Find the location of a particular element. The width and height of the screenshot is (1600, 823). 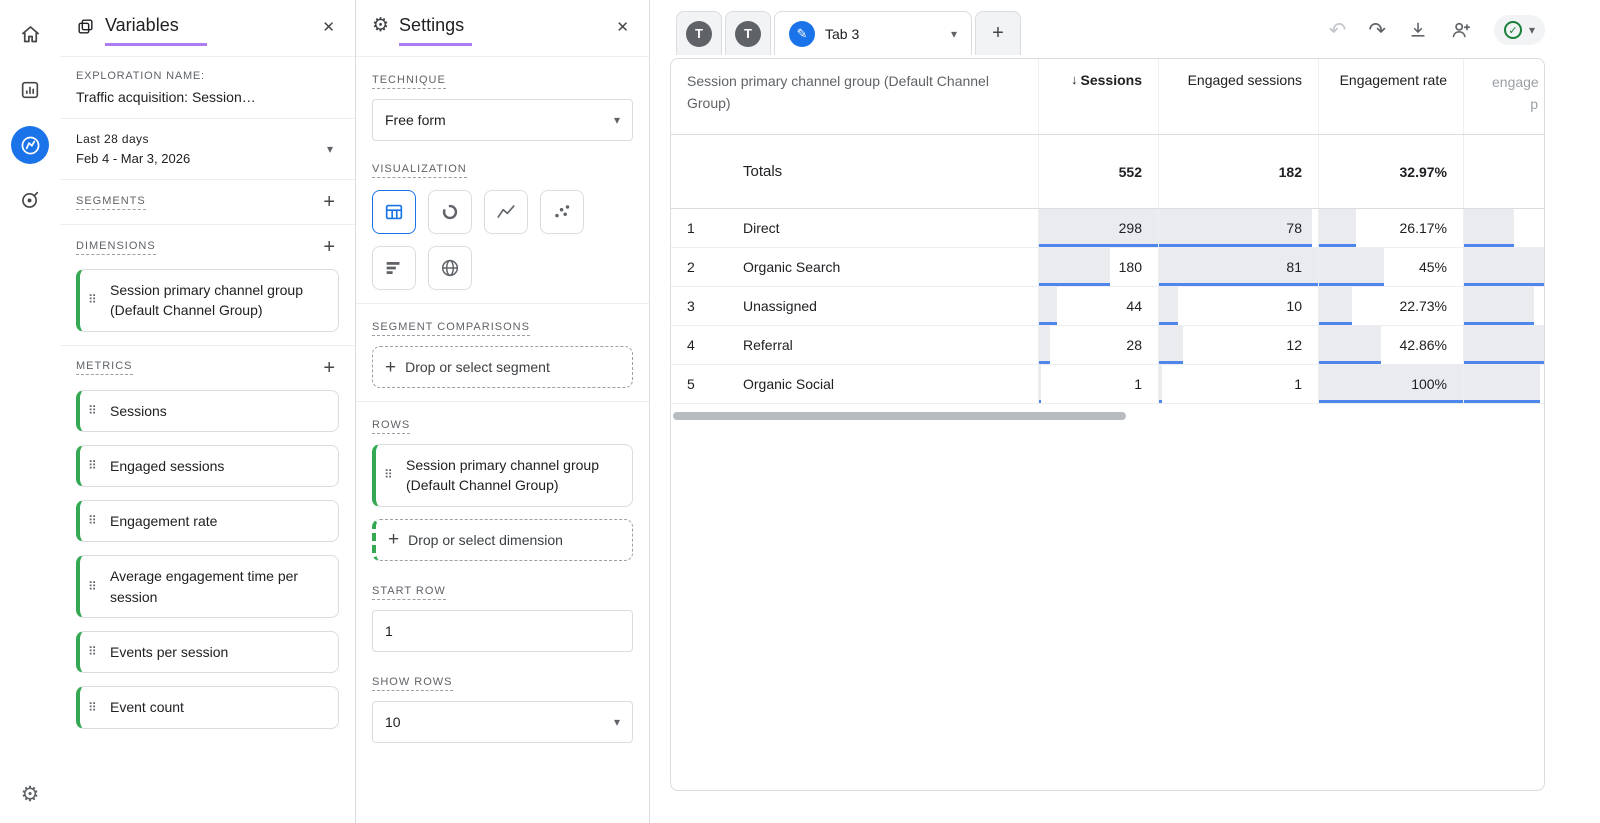

exploration-name-label: EXPLORATION NAME: is located at coordinates (140, 76).